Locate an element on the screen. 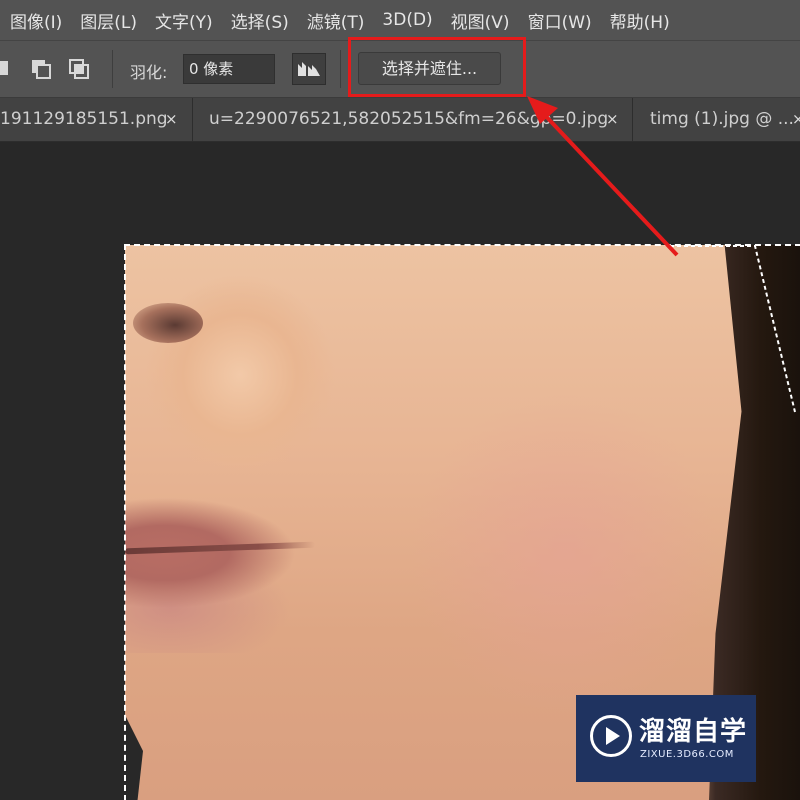  play-logo-icon is located at coordinates (611, 736).